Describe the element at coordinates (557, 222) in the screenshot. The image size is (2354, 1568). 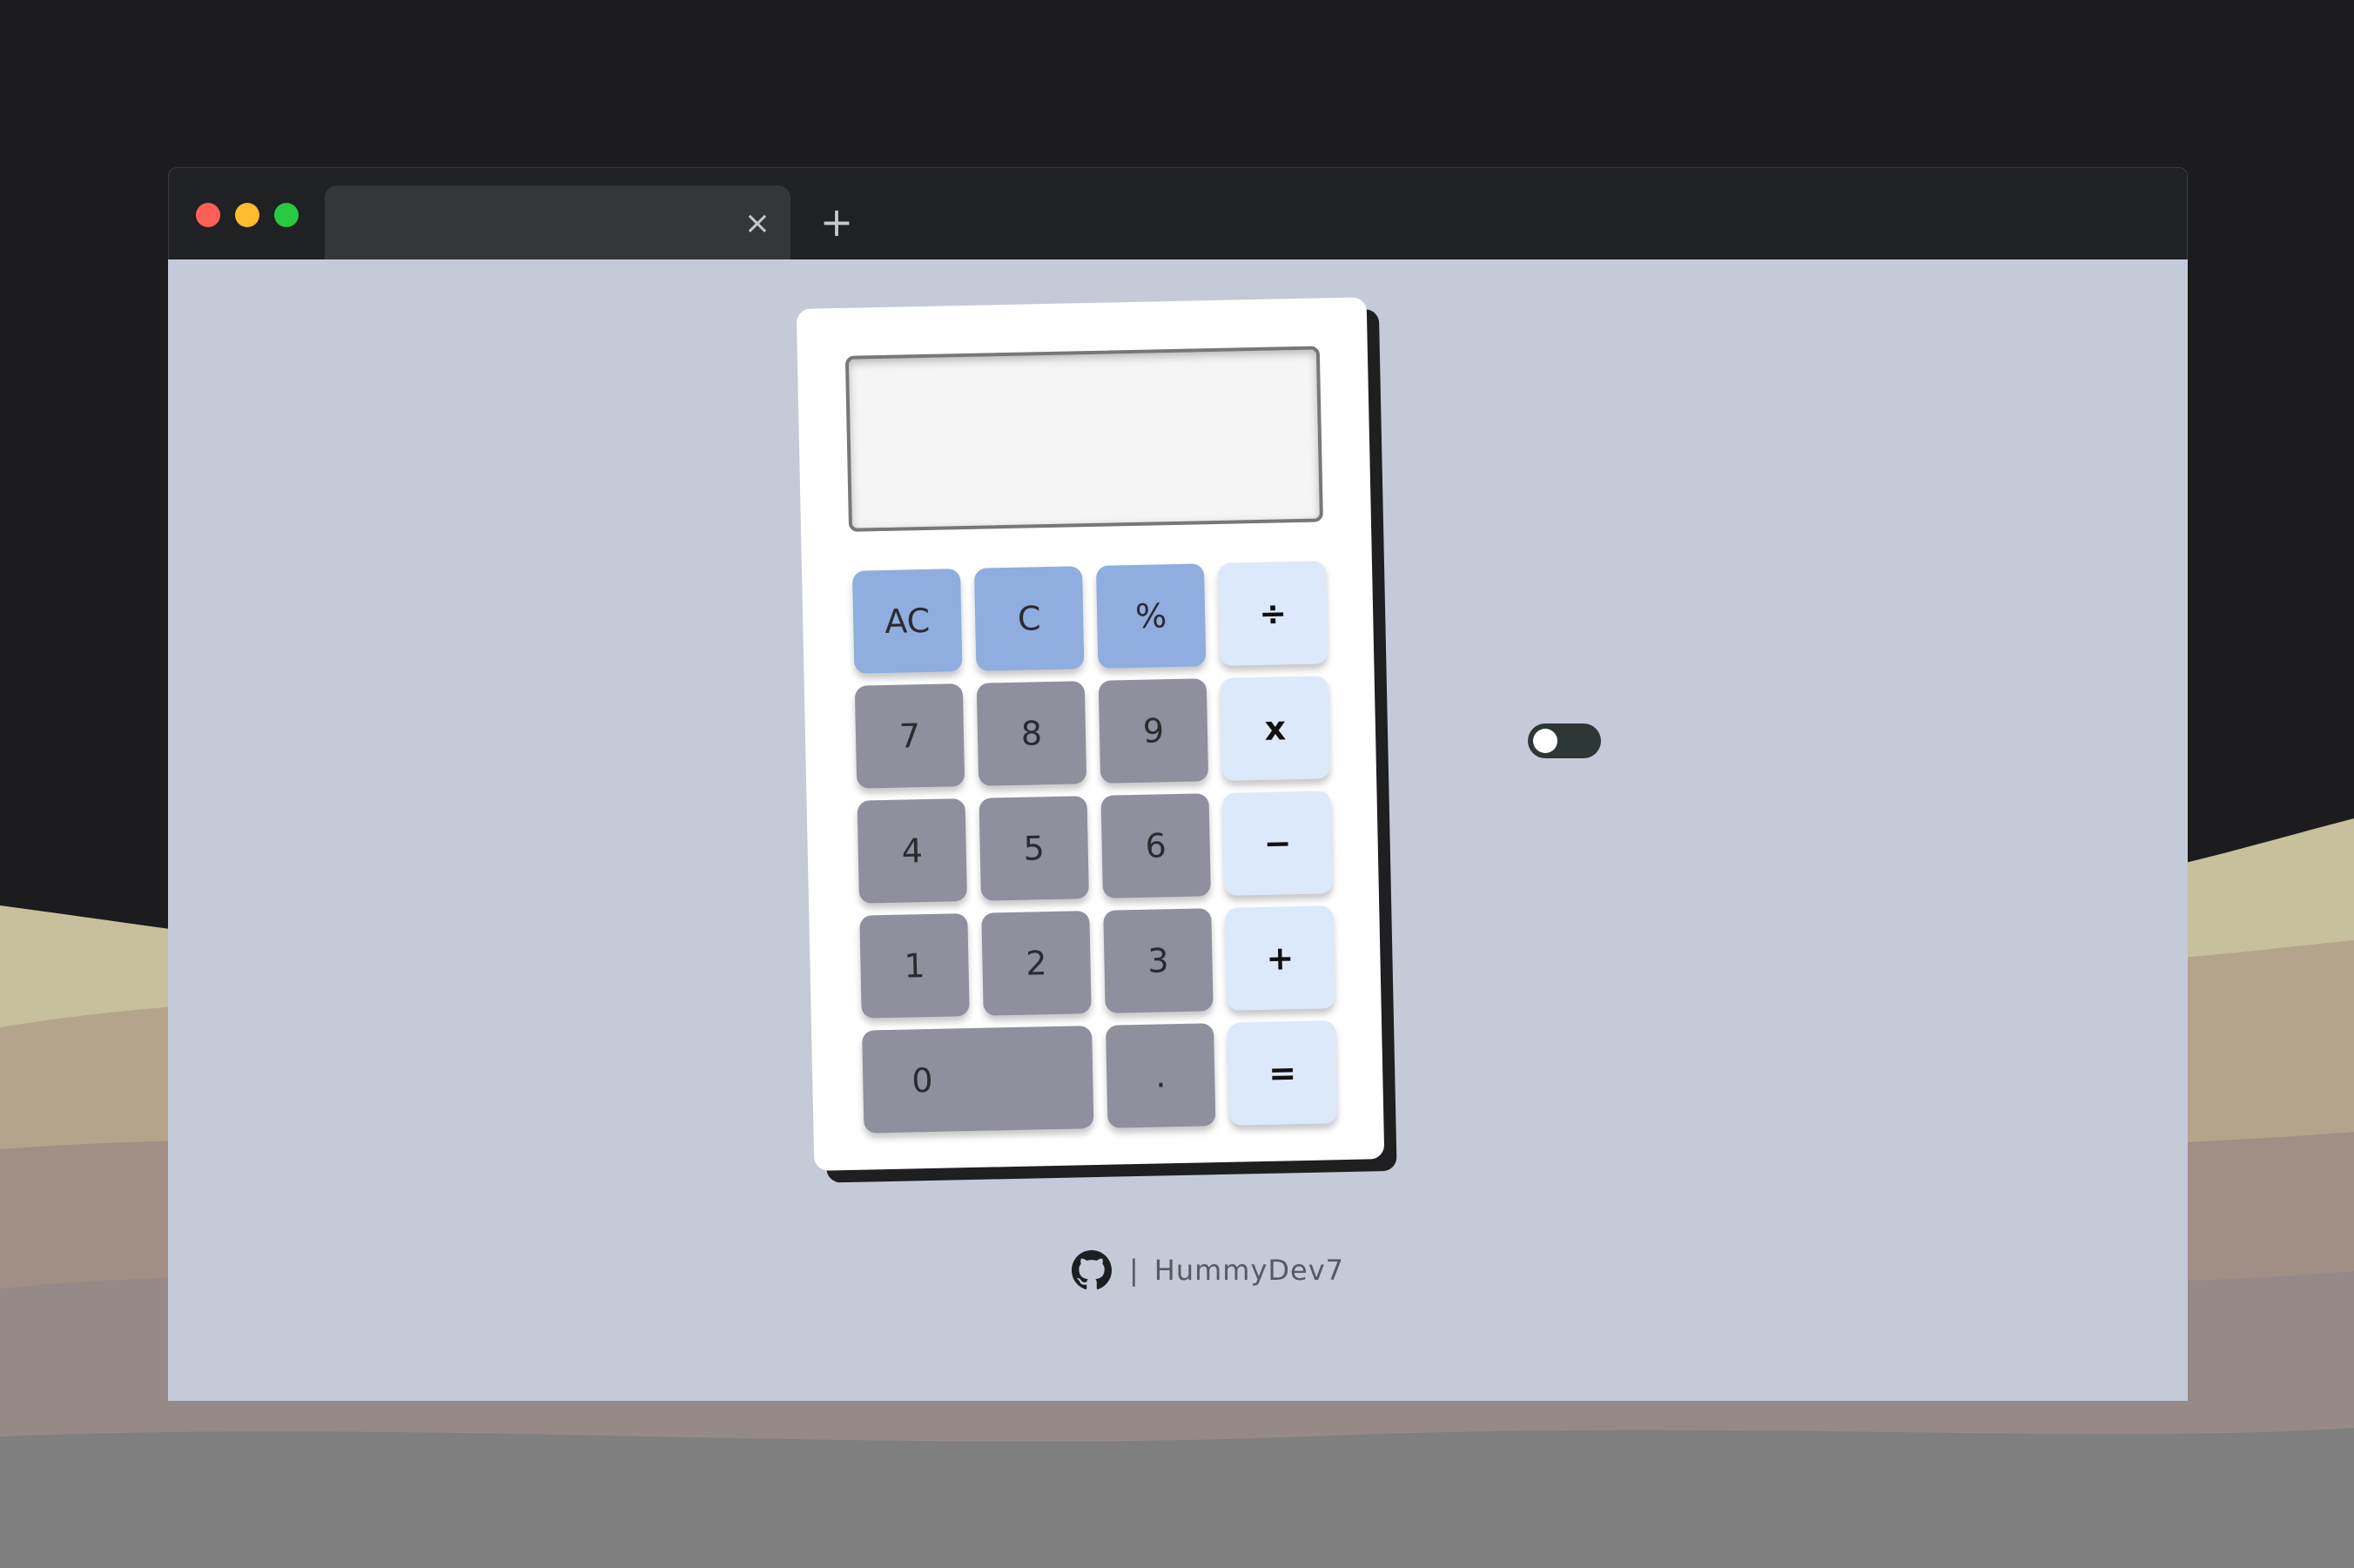
I see `browser-tab: ×` at that location.